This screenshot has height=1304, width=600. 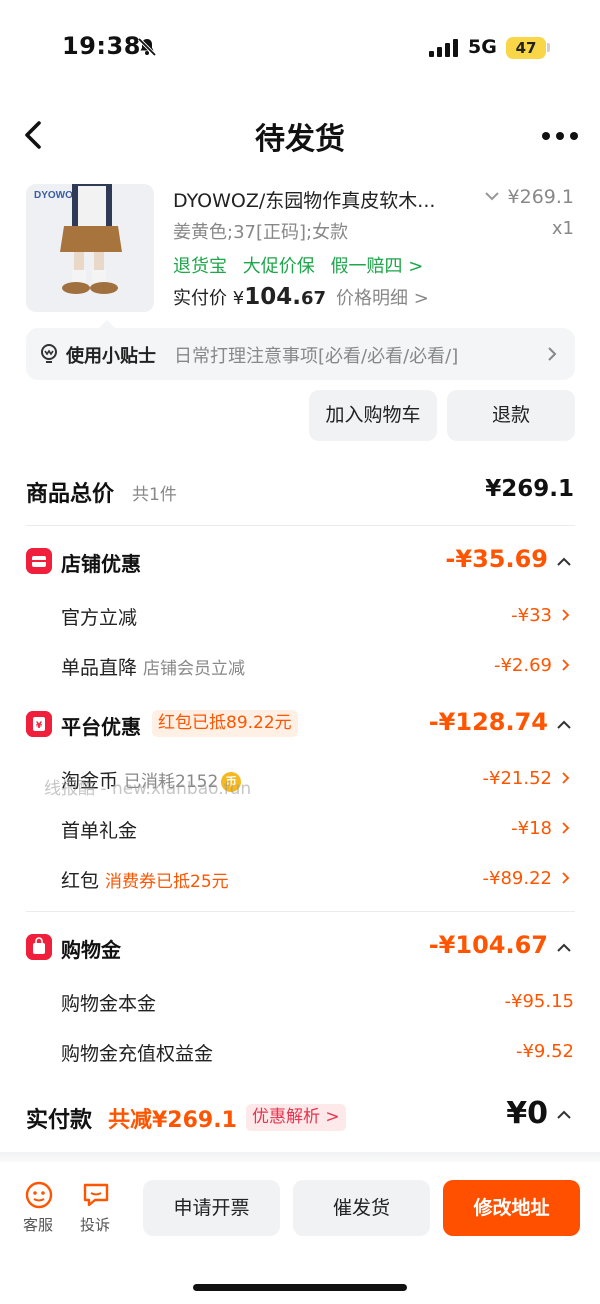 I want to click on page-title: 待发货, so click(x=300, y=139).